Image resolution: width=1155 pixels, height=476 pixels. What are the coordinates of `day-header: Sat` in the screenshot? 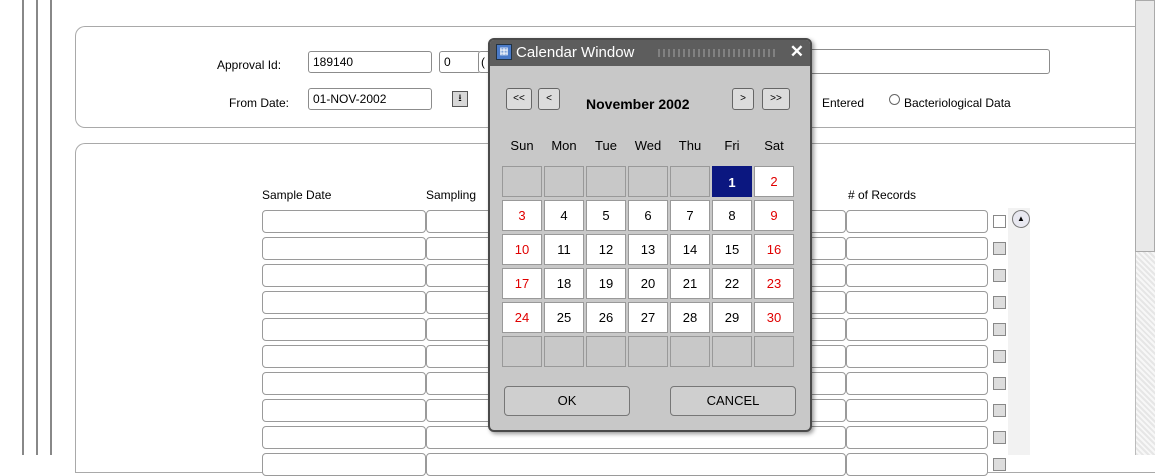 It's located at (774, 145).